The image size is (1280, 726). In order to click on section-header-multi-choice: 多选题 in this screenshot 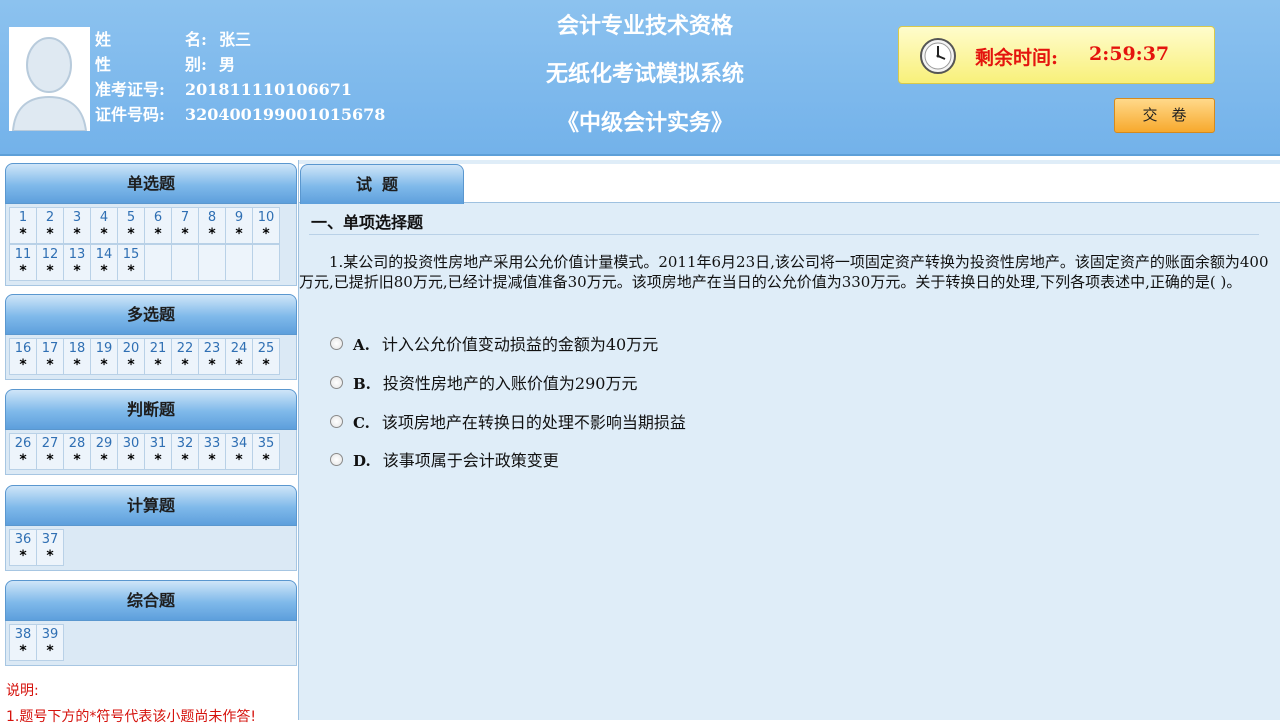, I will do `click(151, 314)`.